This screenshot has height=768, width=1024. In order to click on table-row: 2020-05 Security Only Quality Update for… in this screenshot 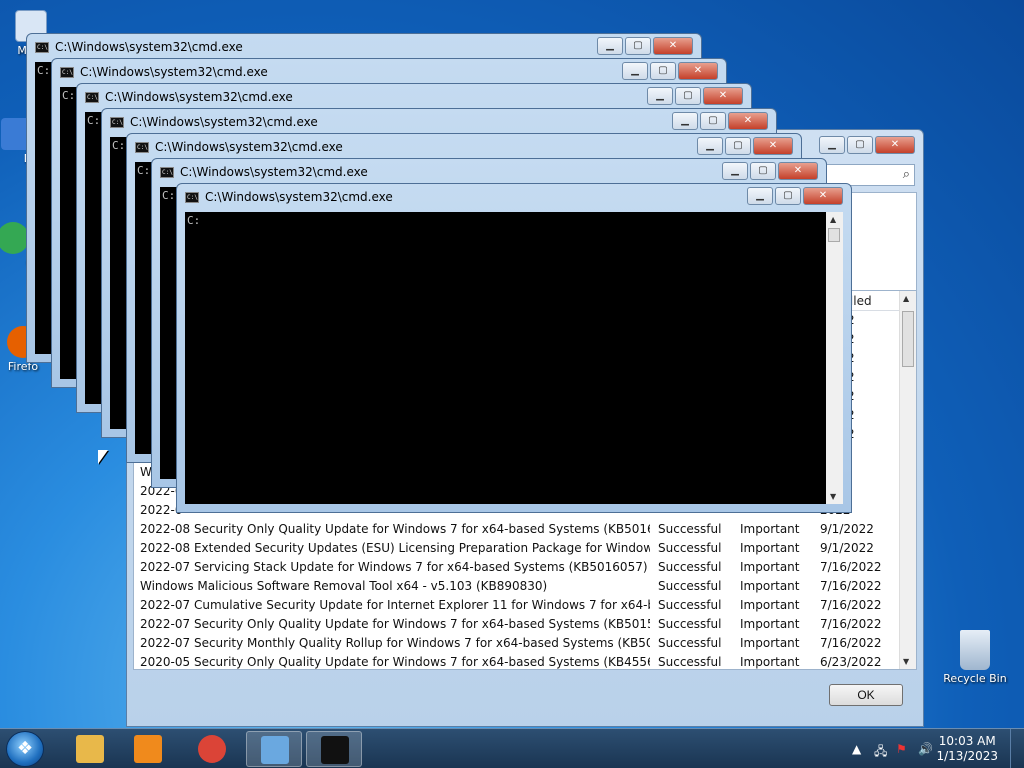, I will do `click(525, 661)`.